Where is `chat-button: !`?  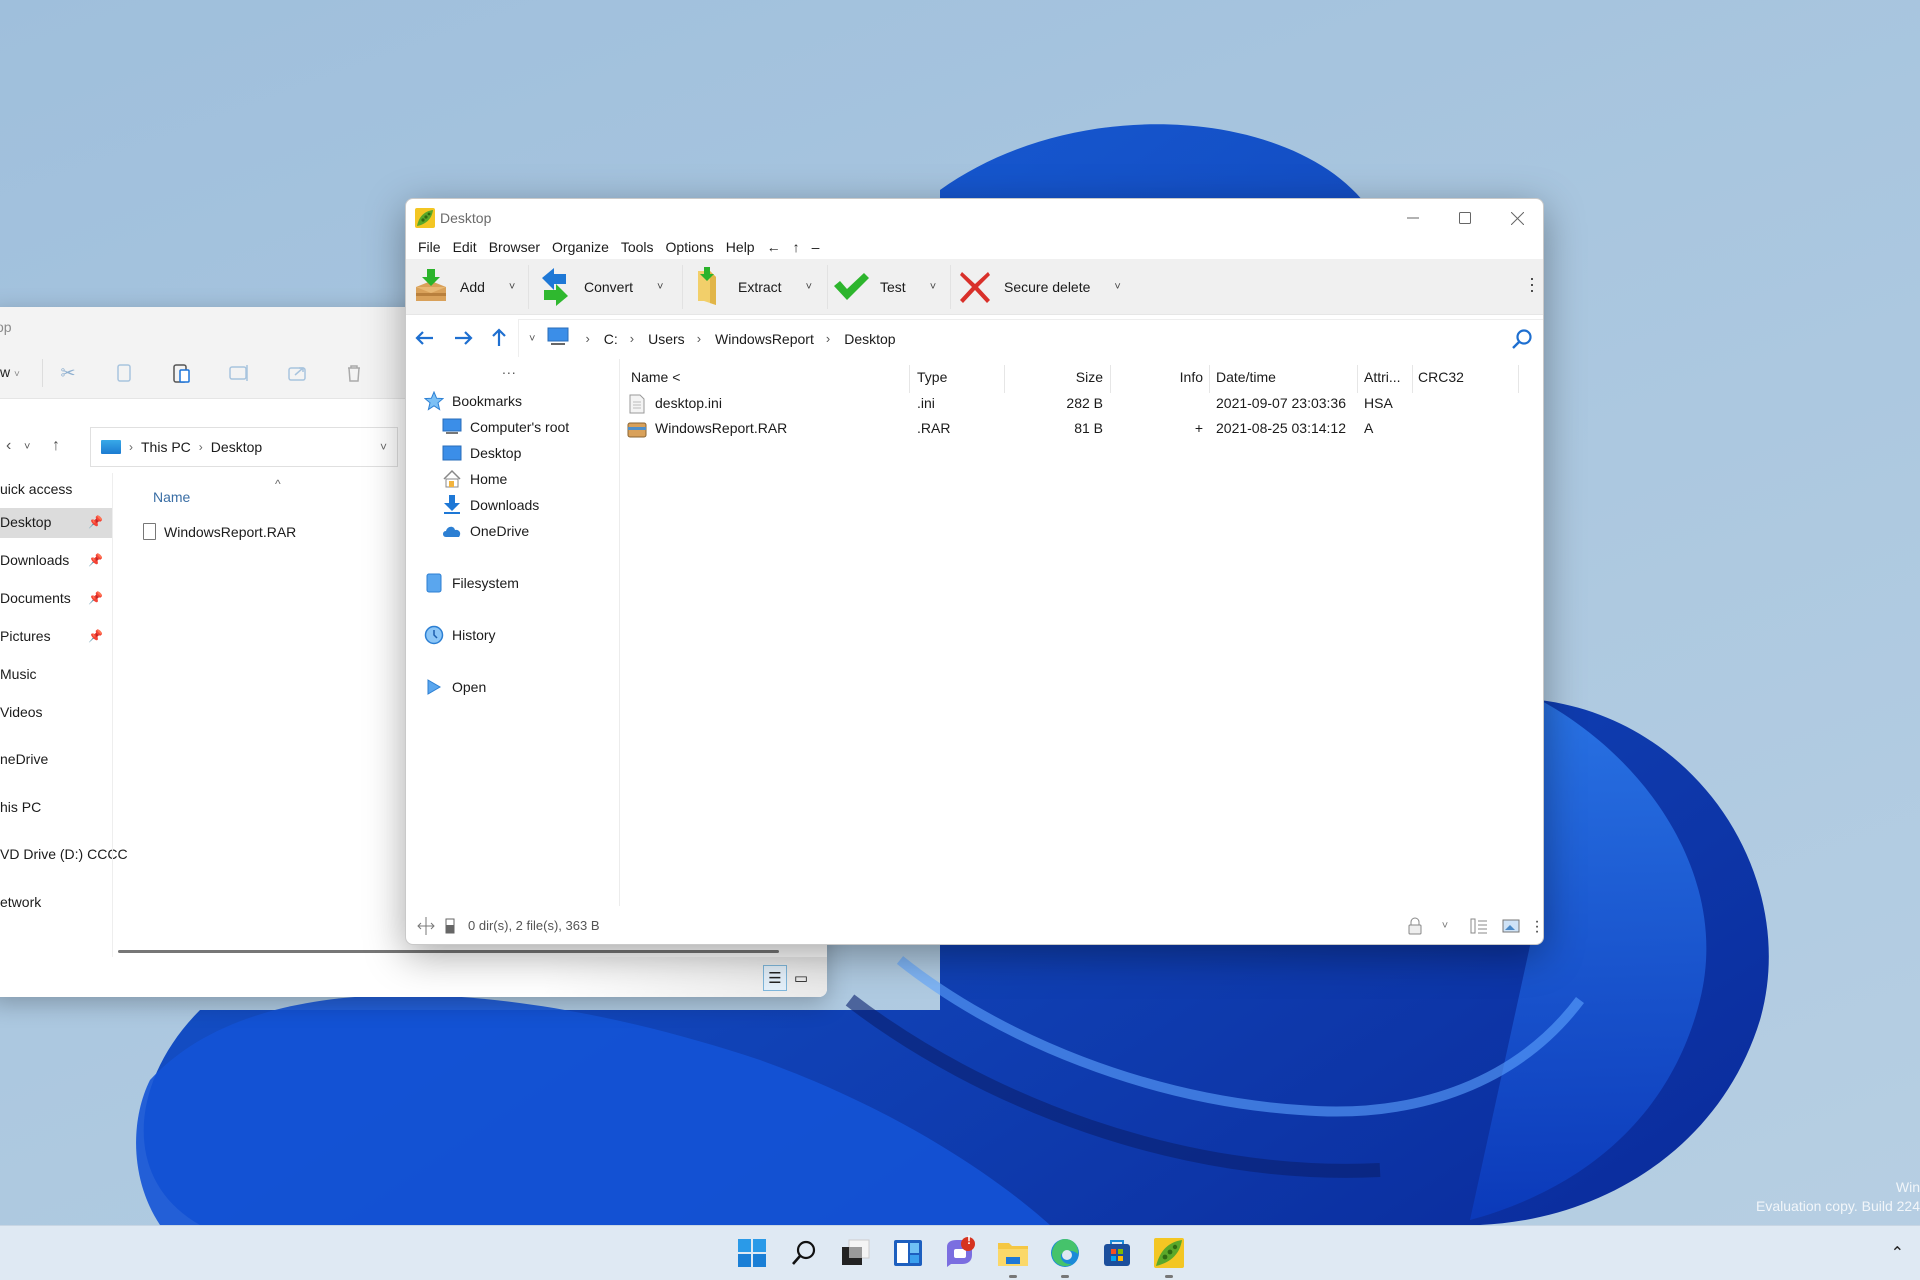 chat-button: ! is located at coordinates (960, 1252).